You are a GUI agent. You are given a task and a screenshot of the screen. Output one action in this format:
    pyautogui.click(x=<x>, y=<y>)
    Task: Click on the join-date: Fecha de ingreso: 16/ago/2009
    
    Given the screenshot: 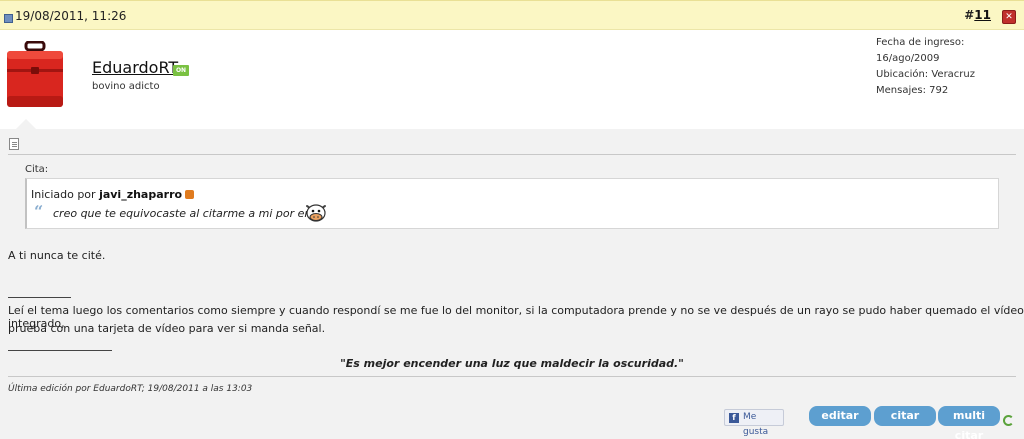 What is the action you would take?
    pyautogui.click(x=920, y=50)
    